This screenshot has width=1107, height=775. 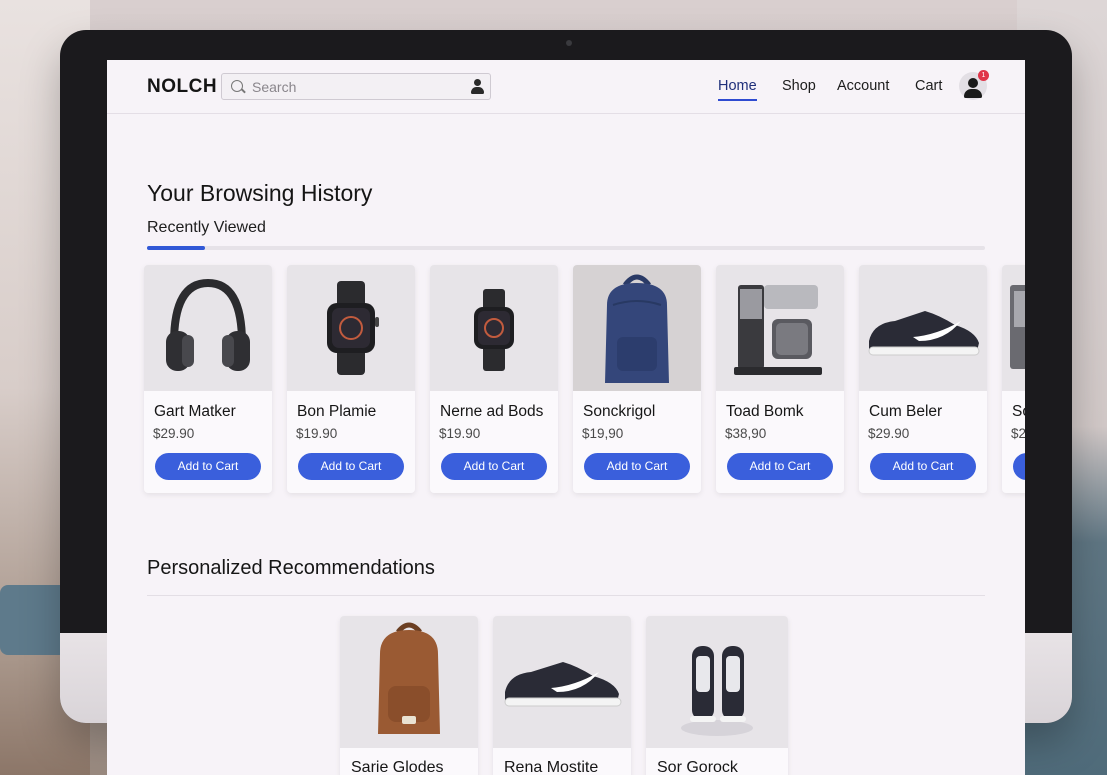 What do you see at coordinates (569, 43) in the screenshot?
I see `webcam` at bounding box center [569, 43].